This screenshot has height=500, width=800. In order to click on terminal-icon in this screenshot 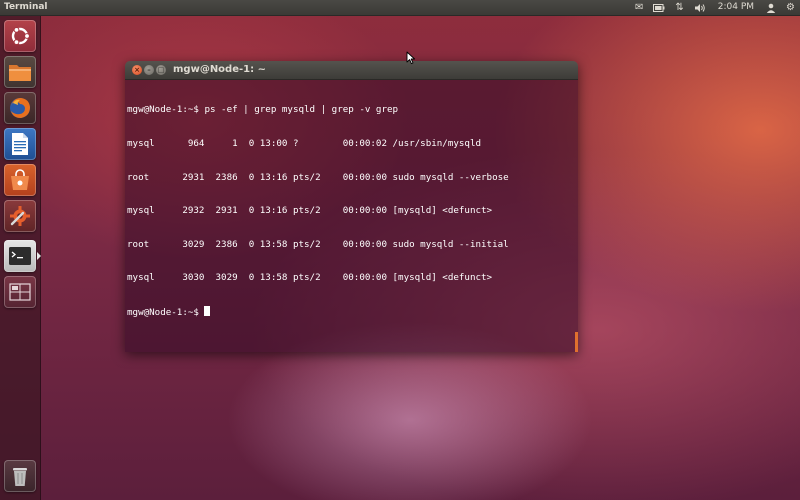, I will do `click(20, 256)`.